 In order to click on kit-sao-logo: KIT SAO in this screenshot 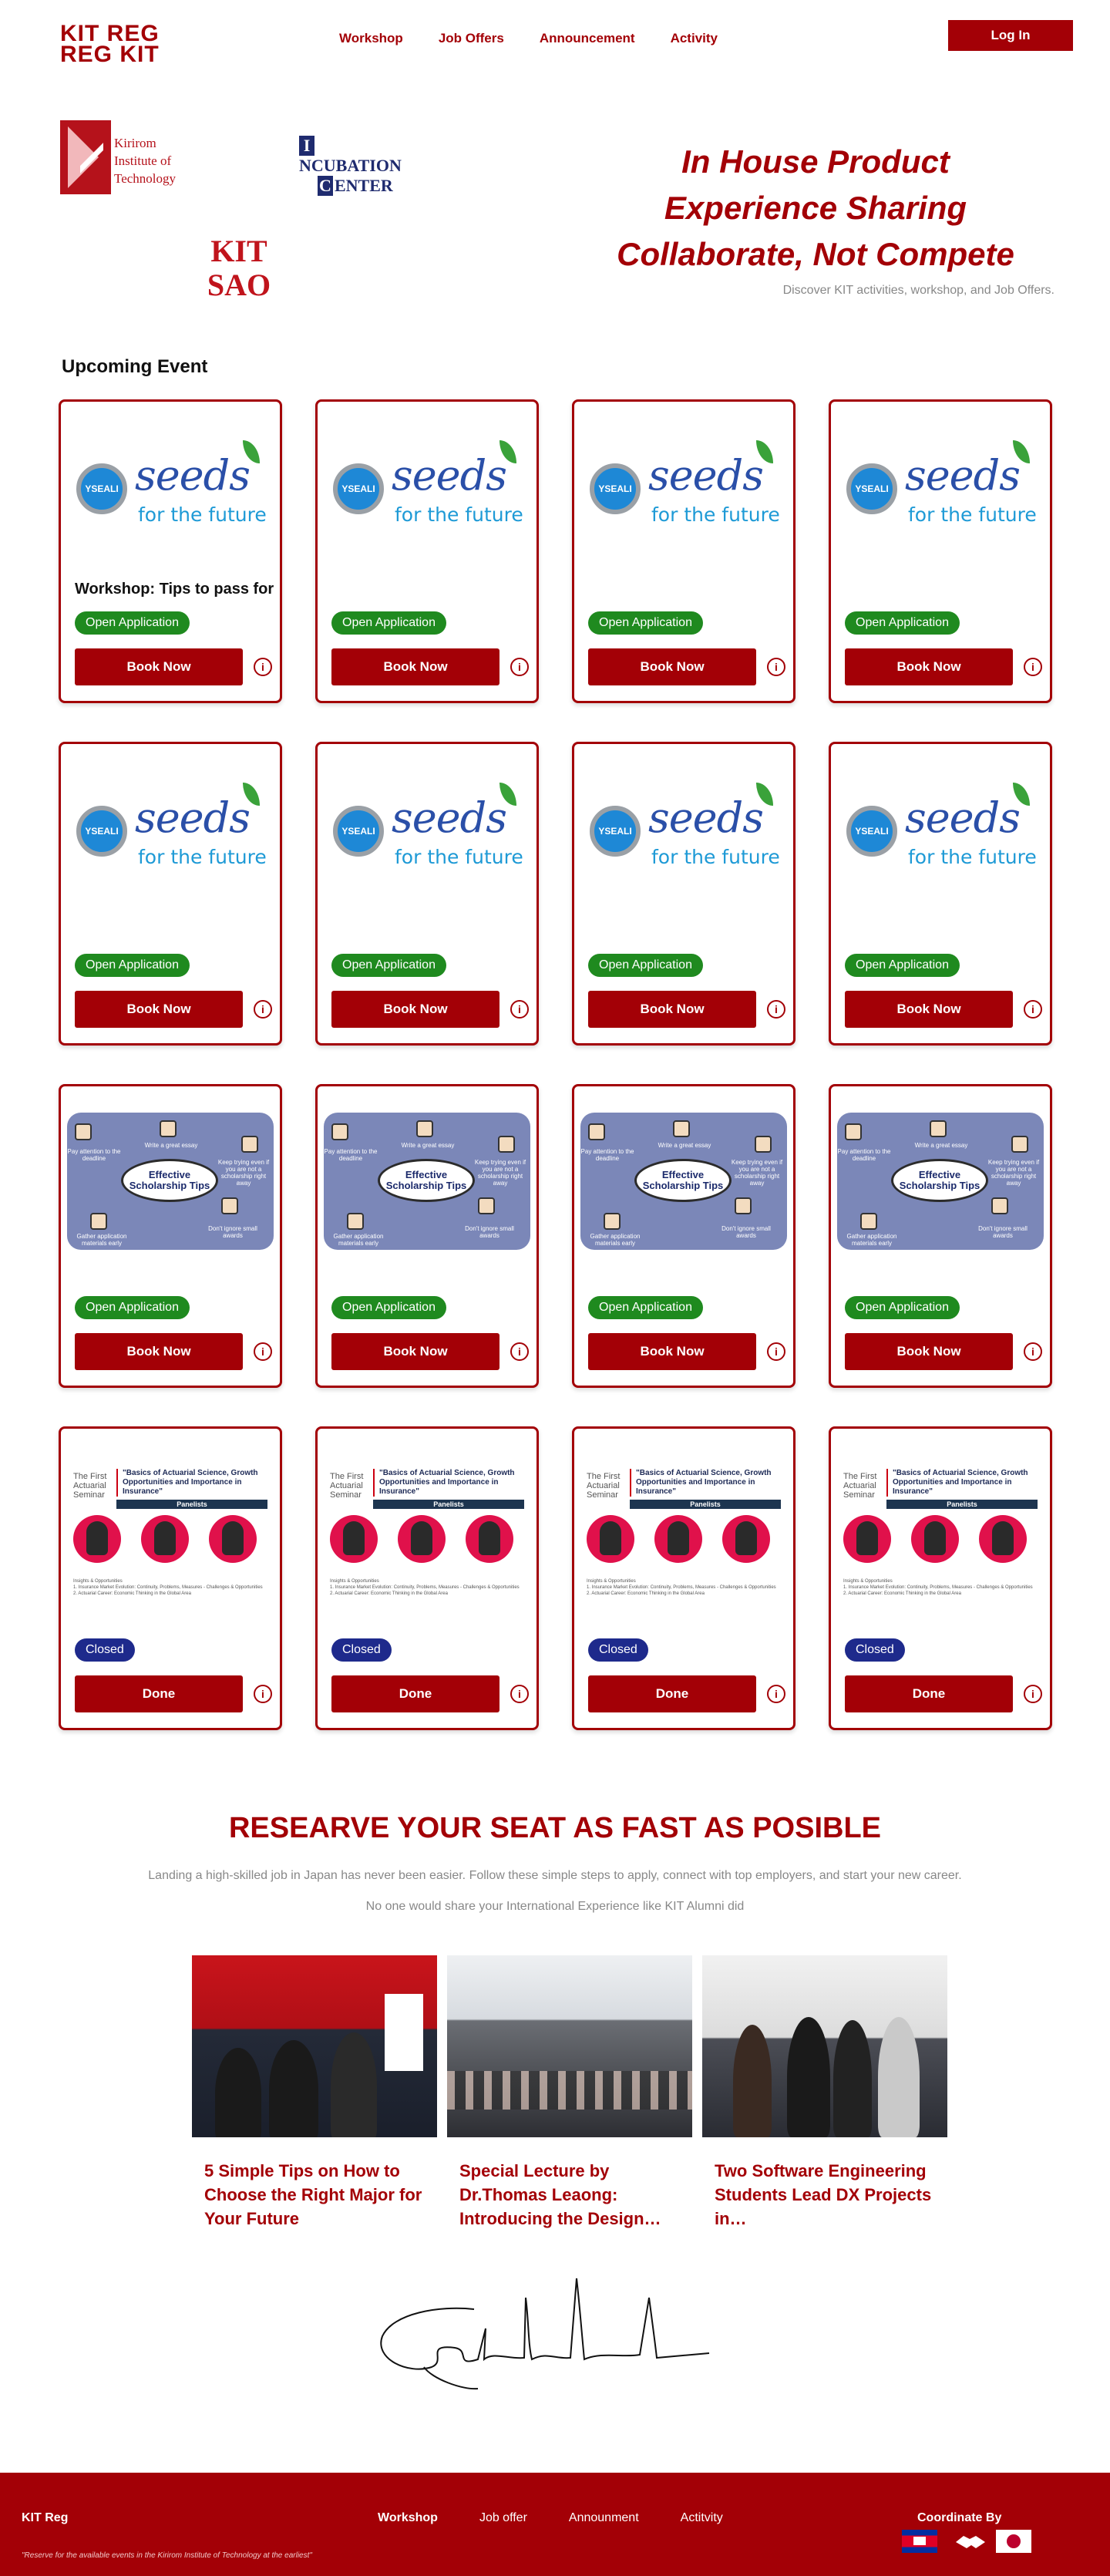, I will do `click(239, 268)`.